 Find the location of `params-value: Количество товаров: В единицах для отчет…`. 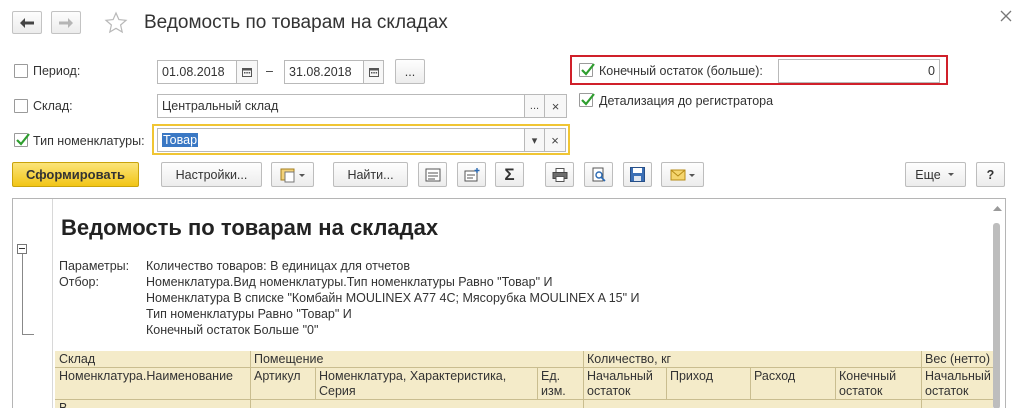

params-value: Количество товаров: В единицах для отчет… is located at coordinates (278, 266).